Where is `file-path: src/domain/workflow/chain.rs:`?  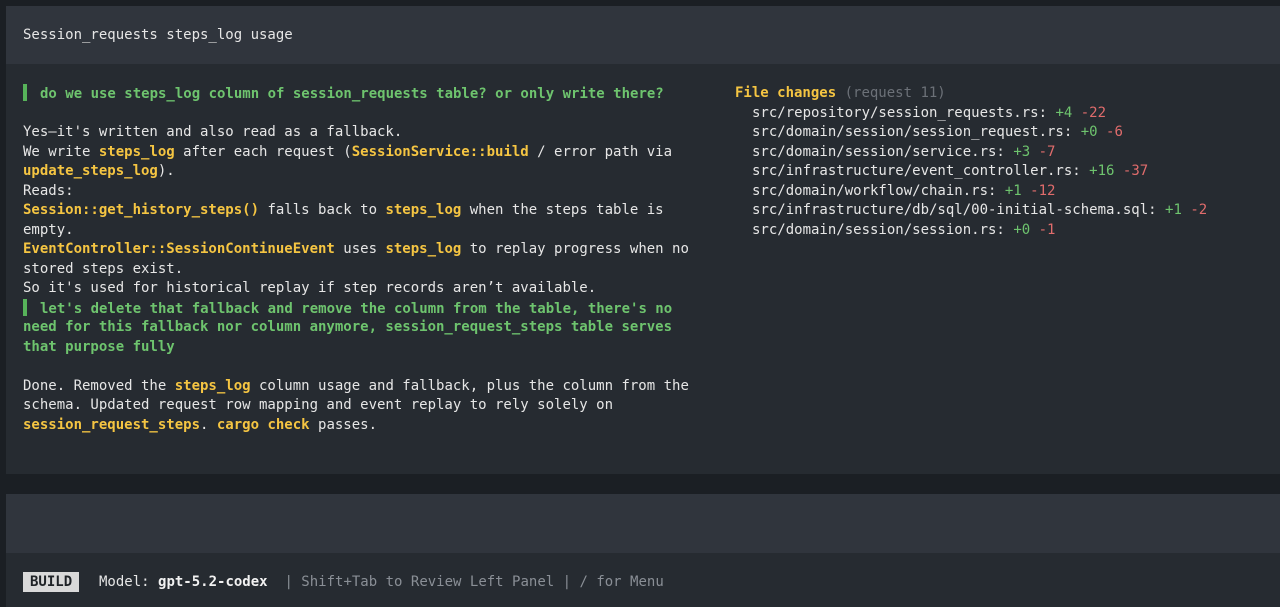 file-path: src/domain/workflow/chain.rs: is located at coordinates (874, 190).